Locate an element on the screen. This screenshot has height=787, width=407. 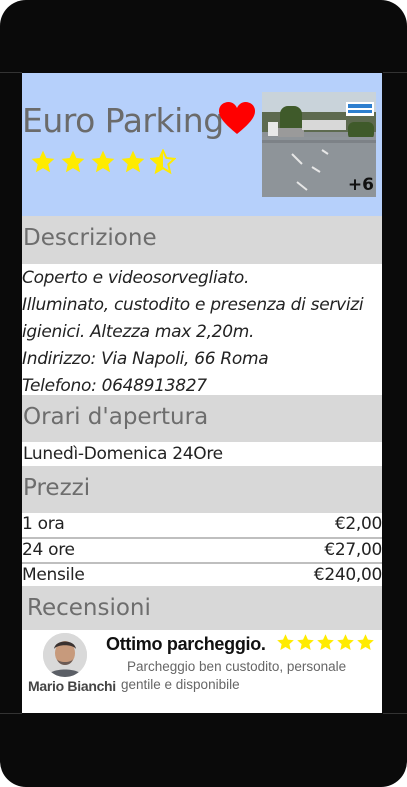
description-line: Coperto e videosorvegliato. is located at coordinates (136, 278).